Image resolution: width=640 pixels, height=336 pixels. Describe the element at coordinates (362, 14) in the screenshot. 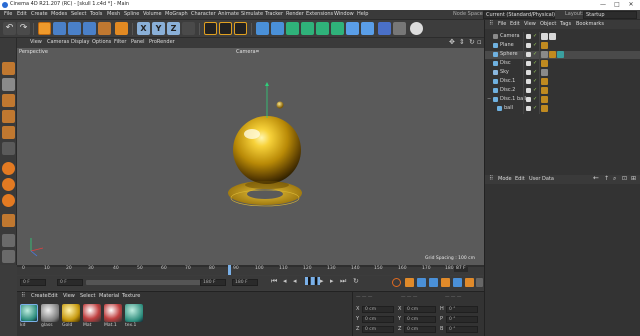

I see `menu-help: Help` at that location.